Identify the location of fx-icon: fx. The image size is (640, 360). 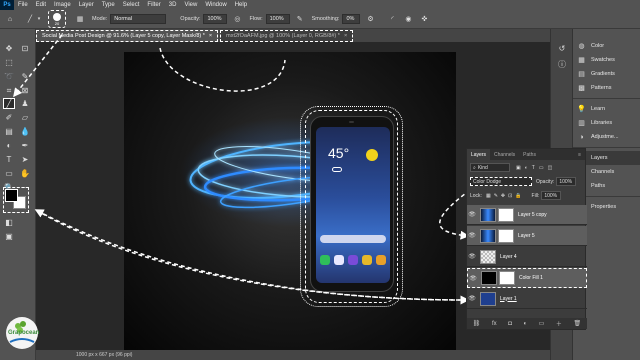
(494, 324).